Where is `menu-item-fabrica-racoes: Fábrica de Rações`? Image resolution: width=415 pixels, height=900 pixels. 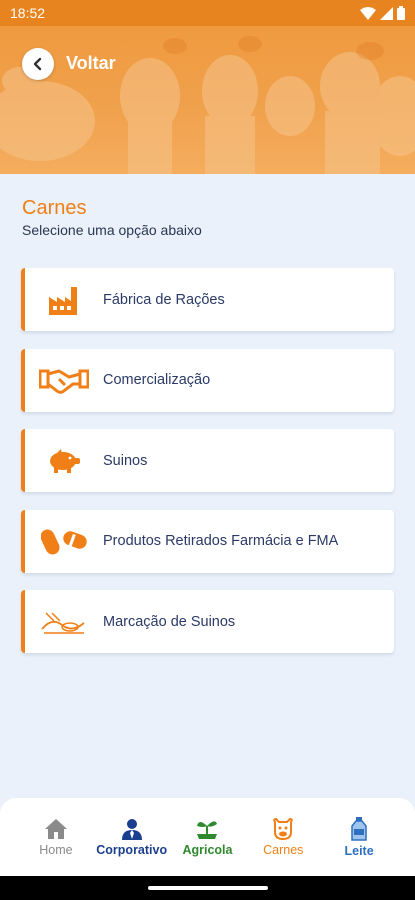
menu-item-fabrica-racoes: Fábrica de Rações is located at coordinates (207, 299).